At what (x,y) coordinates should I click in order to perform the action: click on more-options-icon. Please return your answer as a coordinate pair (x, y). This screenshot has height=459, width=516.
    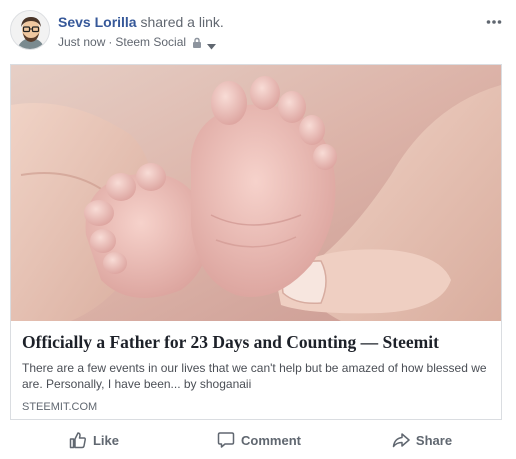
    Looking at the image, I should click on (494, 19).